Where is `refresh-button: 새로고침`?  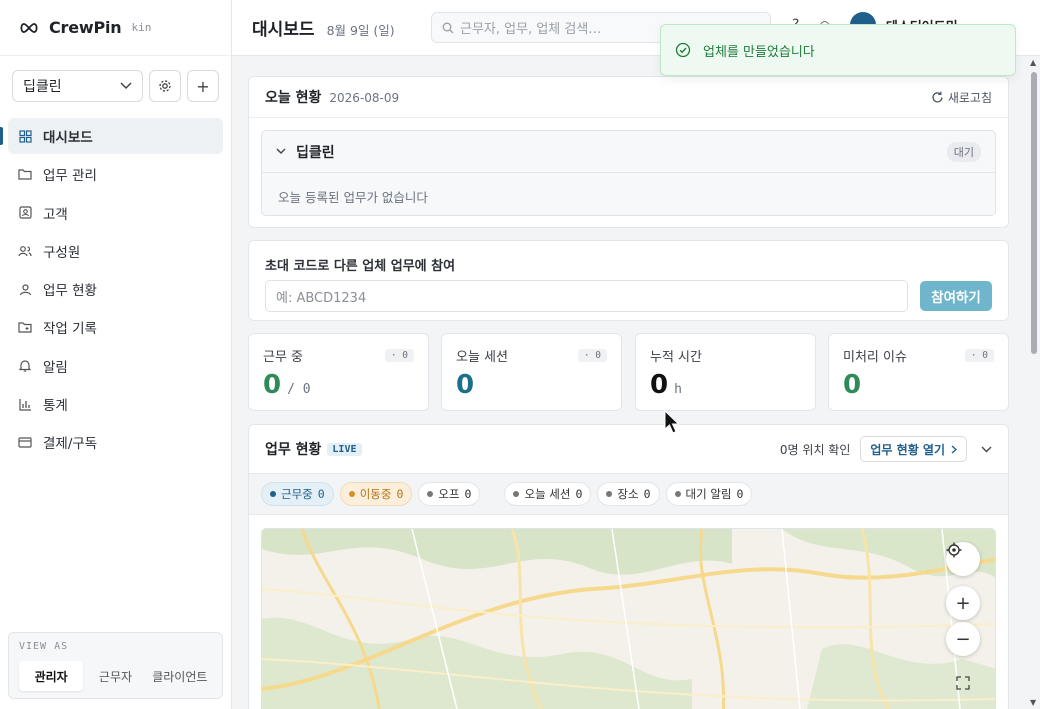 refresh-button: 새로고침 is located at coordinates (961, 97).